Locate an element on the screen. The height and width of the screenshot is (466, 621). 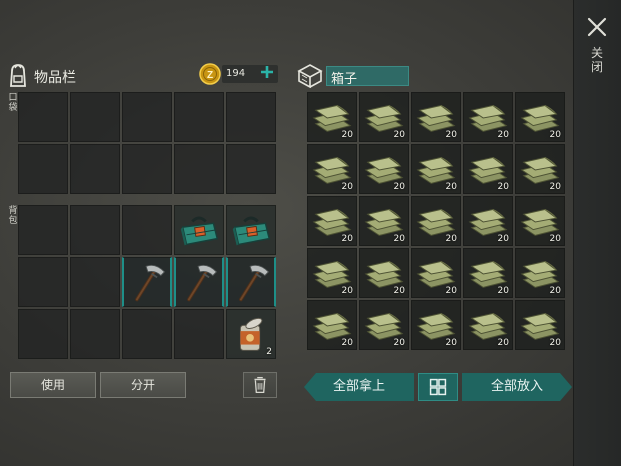
svg-text: Z is located at coordinates (210, 75).